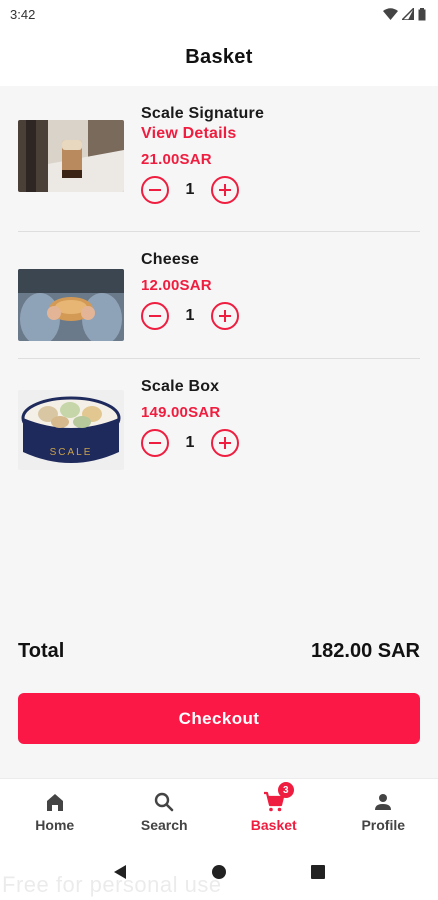 This screenshot has width=438, height=900. I want to click on system-nav-bar, so click(219, 872).